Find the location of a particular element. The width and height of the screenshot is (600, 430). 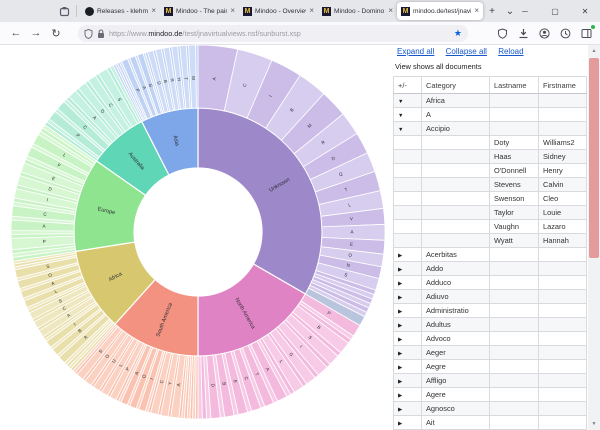

table-row: Doty Williams2 is located at coordinates (490, 142).